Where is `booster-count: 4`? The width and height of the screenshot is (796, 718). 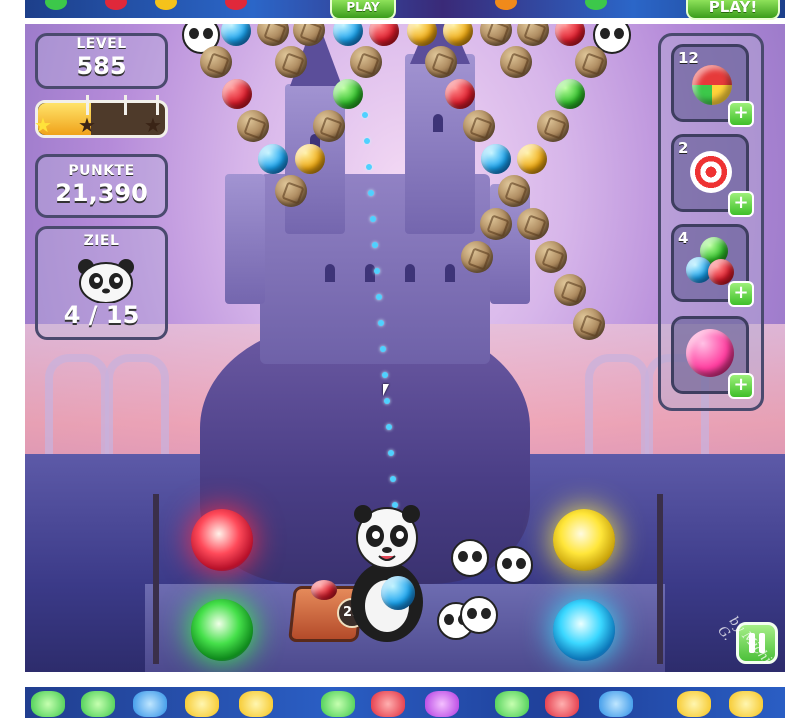 booster-count: 4 is located at coordinates (683, 238).